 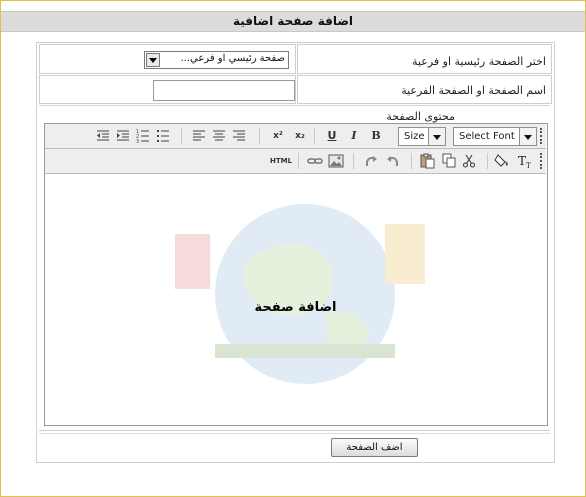 I want to click on italic-button: I, so click(x=354, y=136).